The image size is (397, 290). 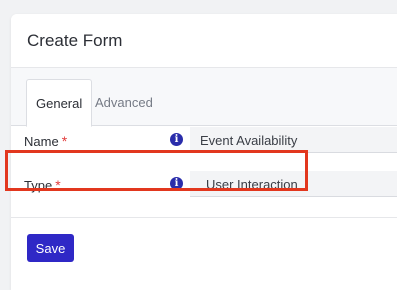 I want to click on tab-advanced: Advanced, so click(x=124, y=103).